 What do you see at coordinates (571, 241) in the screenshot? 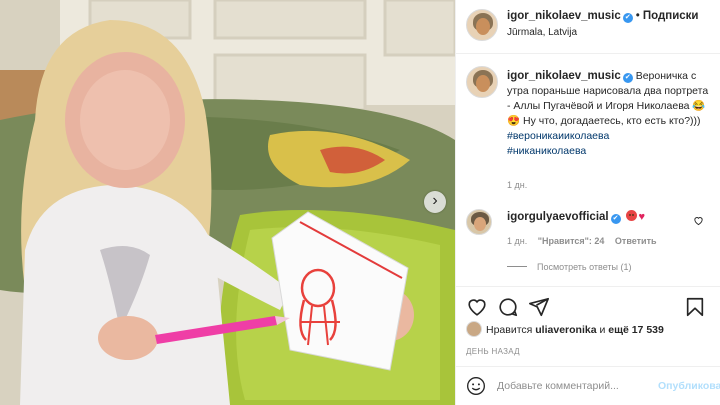
I see `comment-likes: "Нравится": 24` at bounding box center [571, 241].